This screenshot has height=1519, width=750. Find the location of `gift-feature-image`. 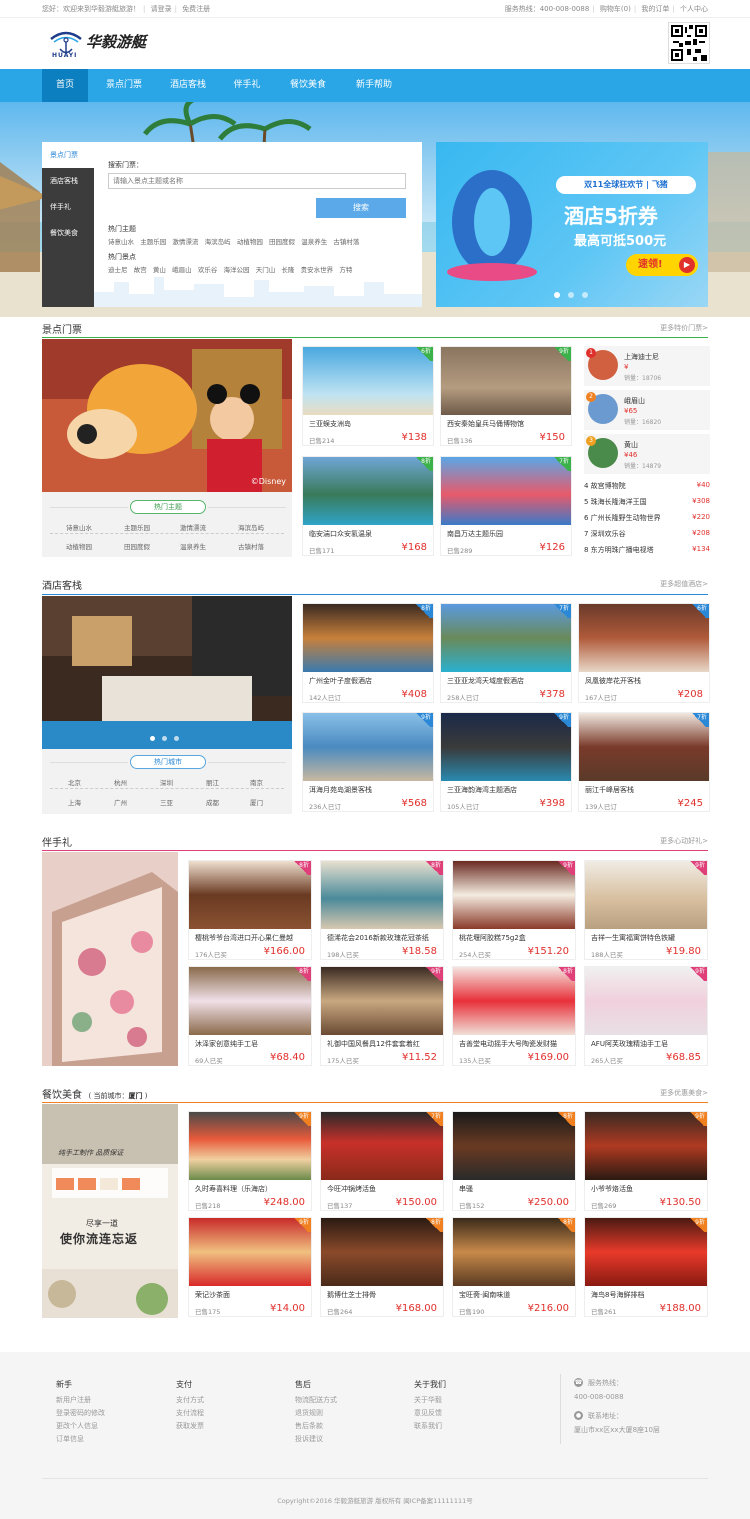

gift-feature-image is located at coordinates (110, 959).